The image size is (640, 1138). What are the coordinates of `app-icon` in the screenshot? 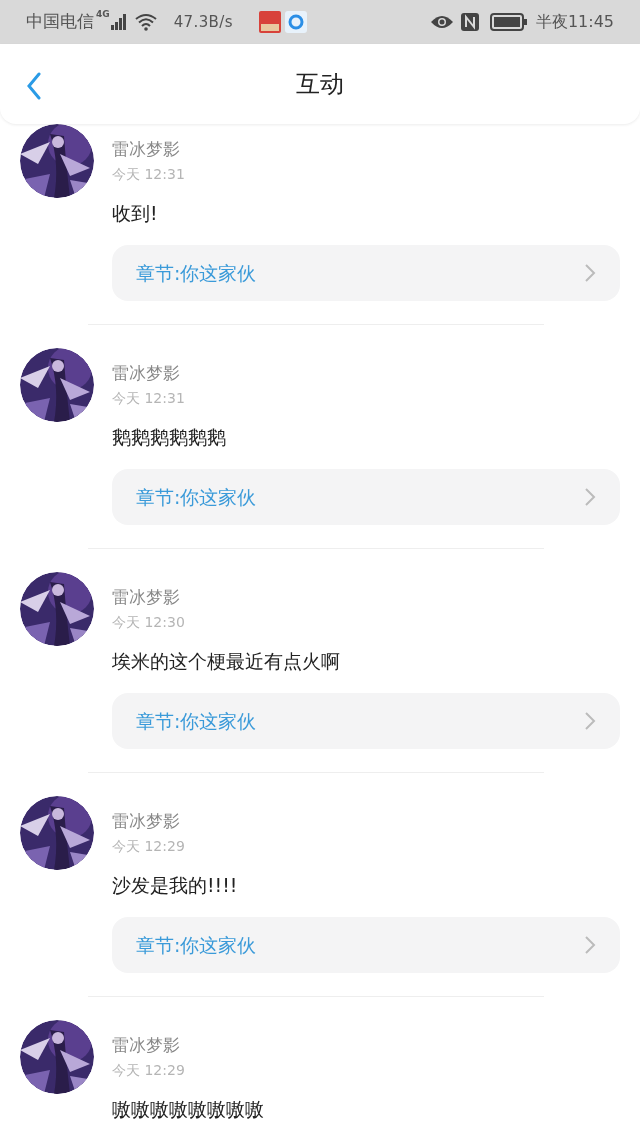 It's located at (269, 22).